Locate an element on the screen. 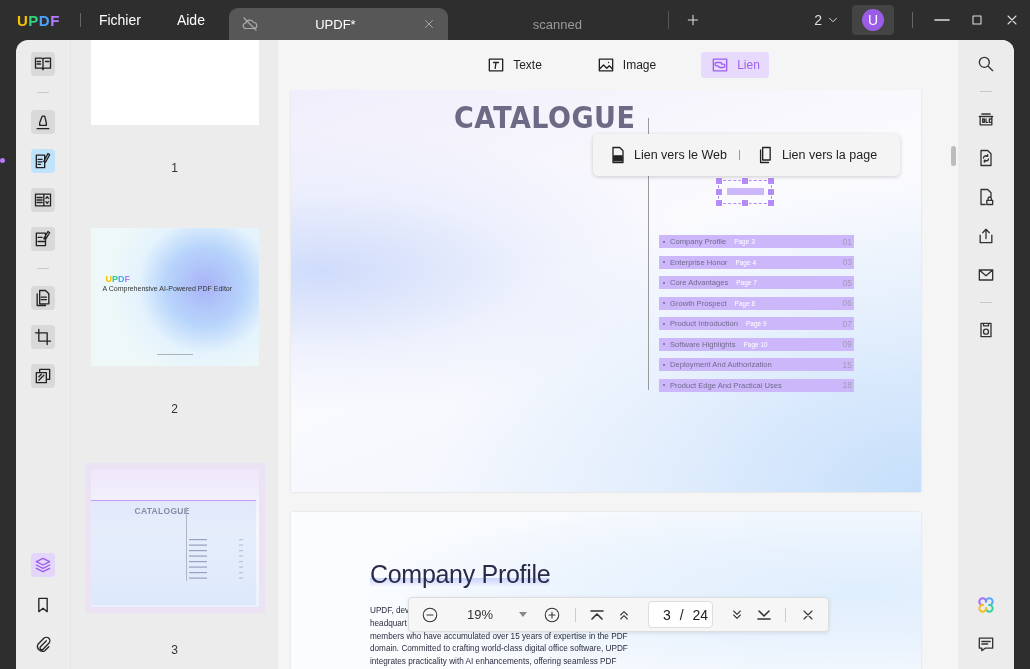  active-indicator is located at coordinates (2, 160).